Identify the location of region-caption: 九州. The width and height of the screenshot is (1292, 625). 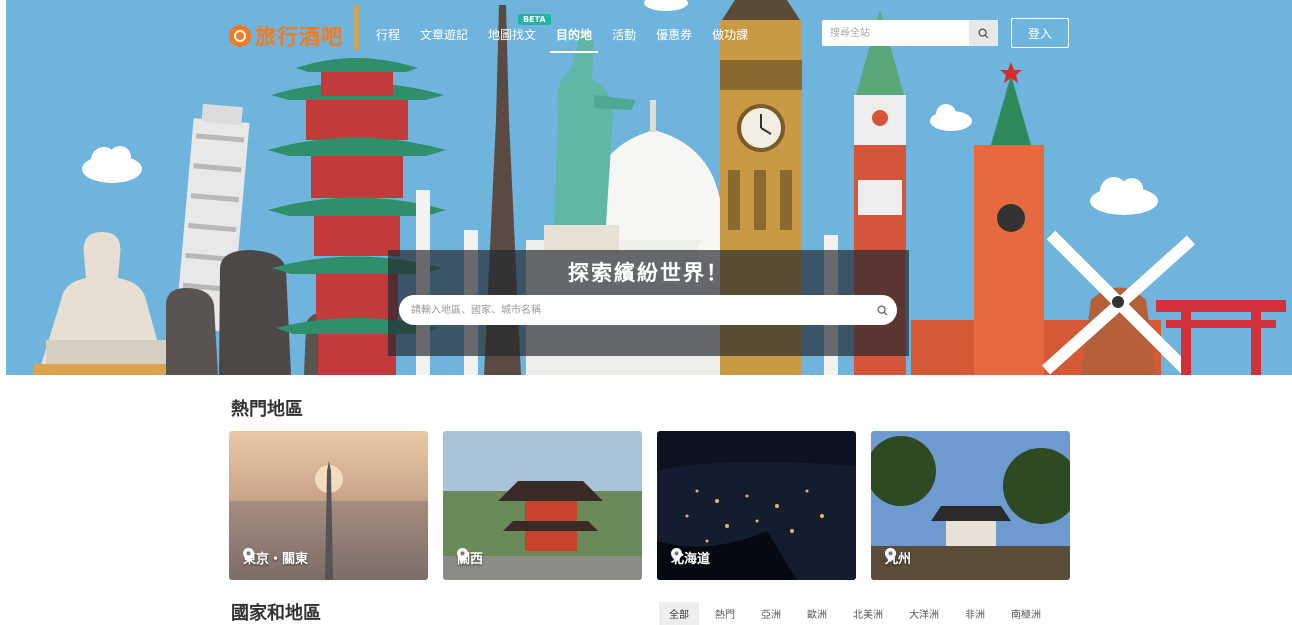
(898, 557).